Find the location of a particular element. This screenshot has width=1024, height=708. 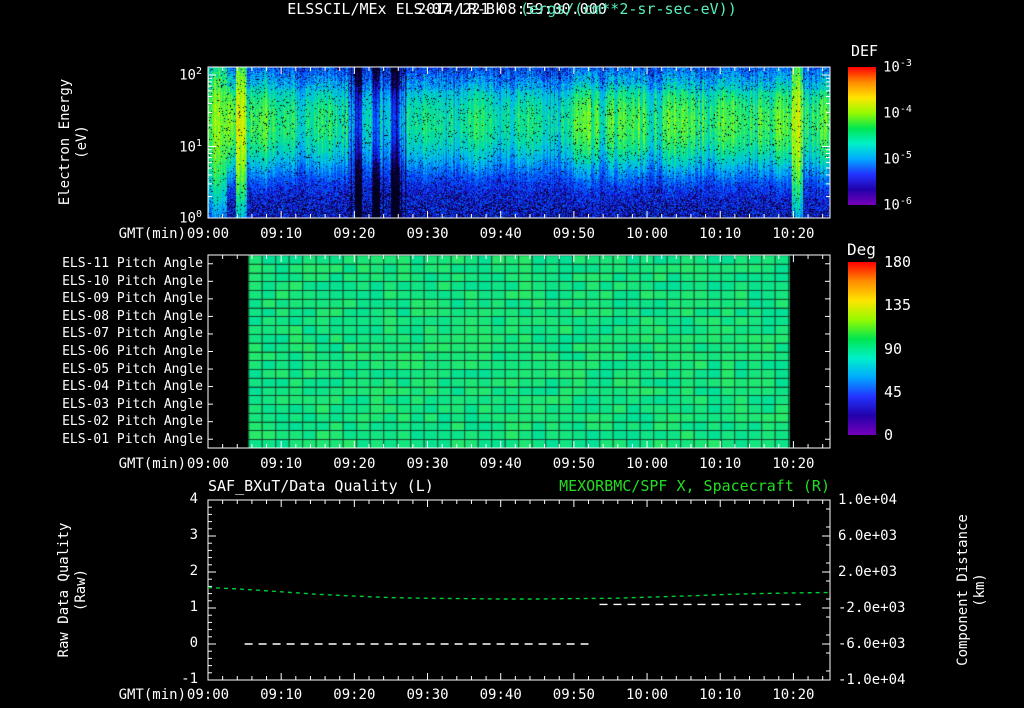

spectrogram-ytick-label: 101 is located at coordinates (190, 146).